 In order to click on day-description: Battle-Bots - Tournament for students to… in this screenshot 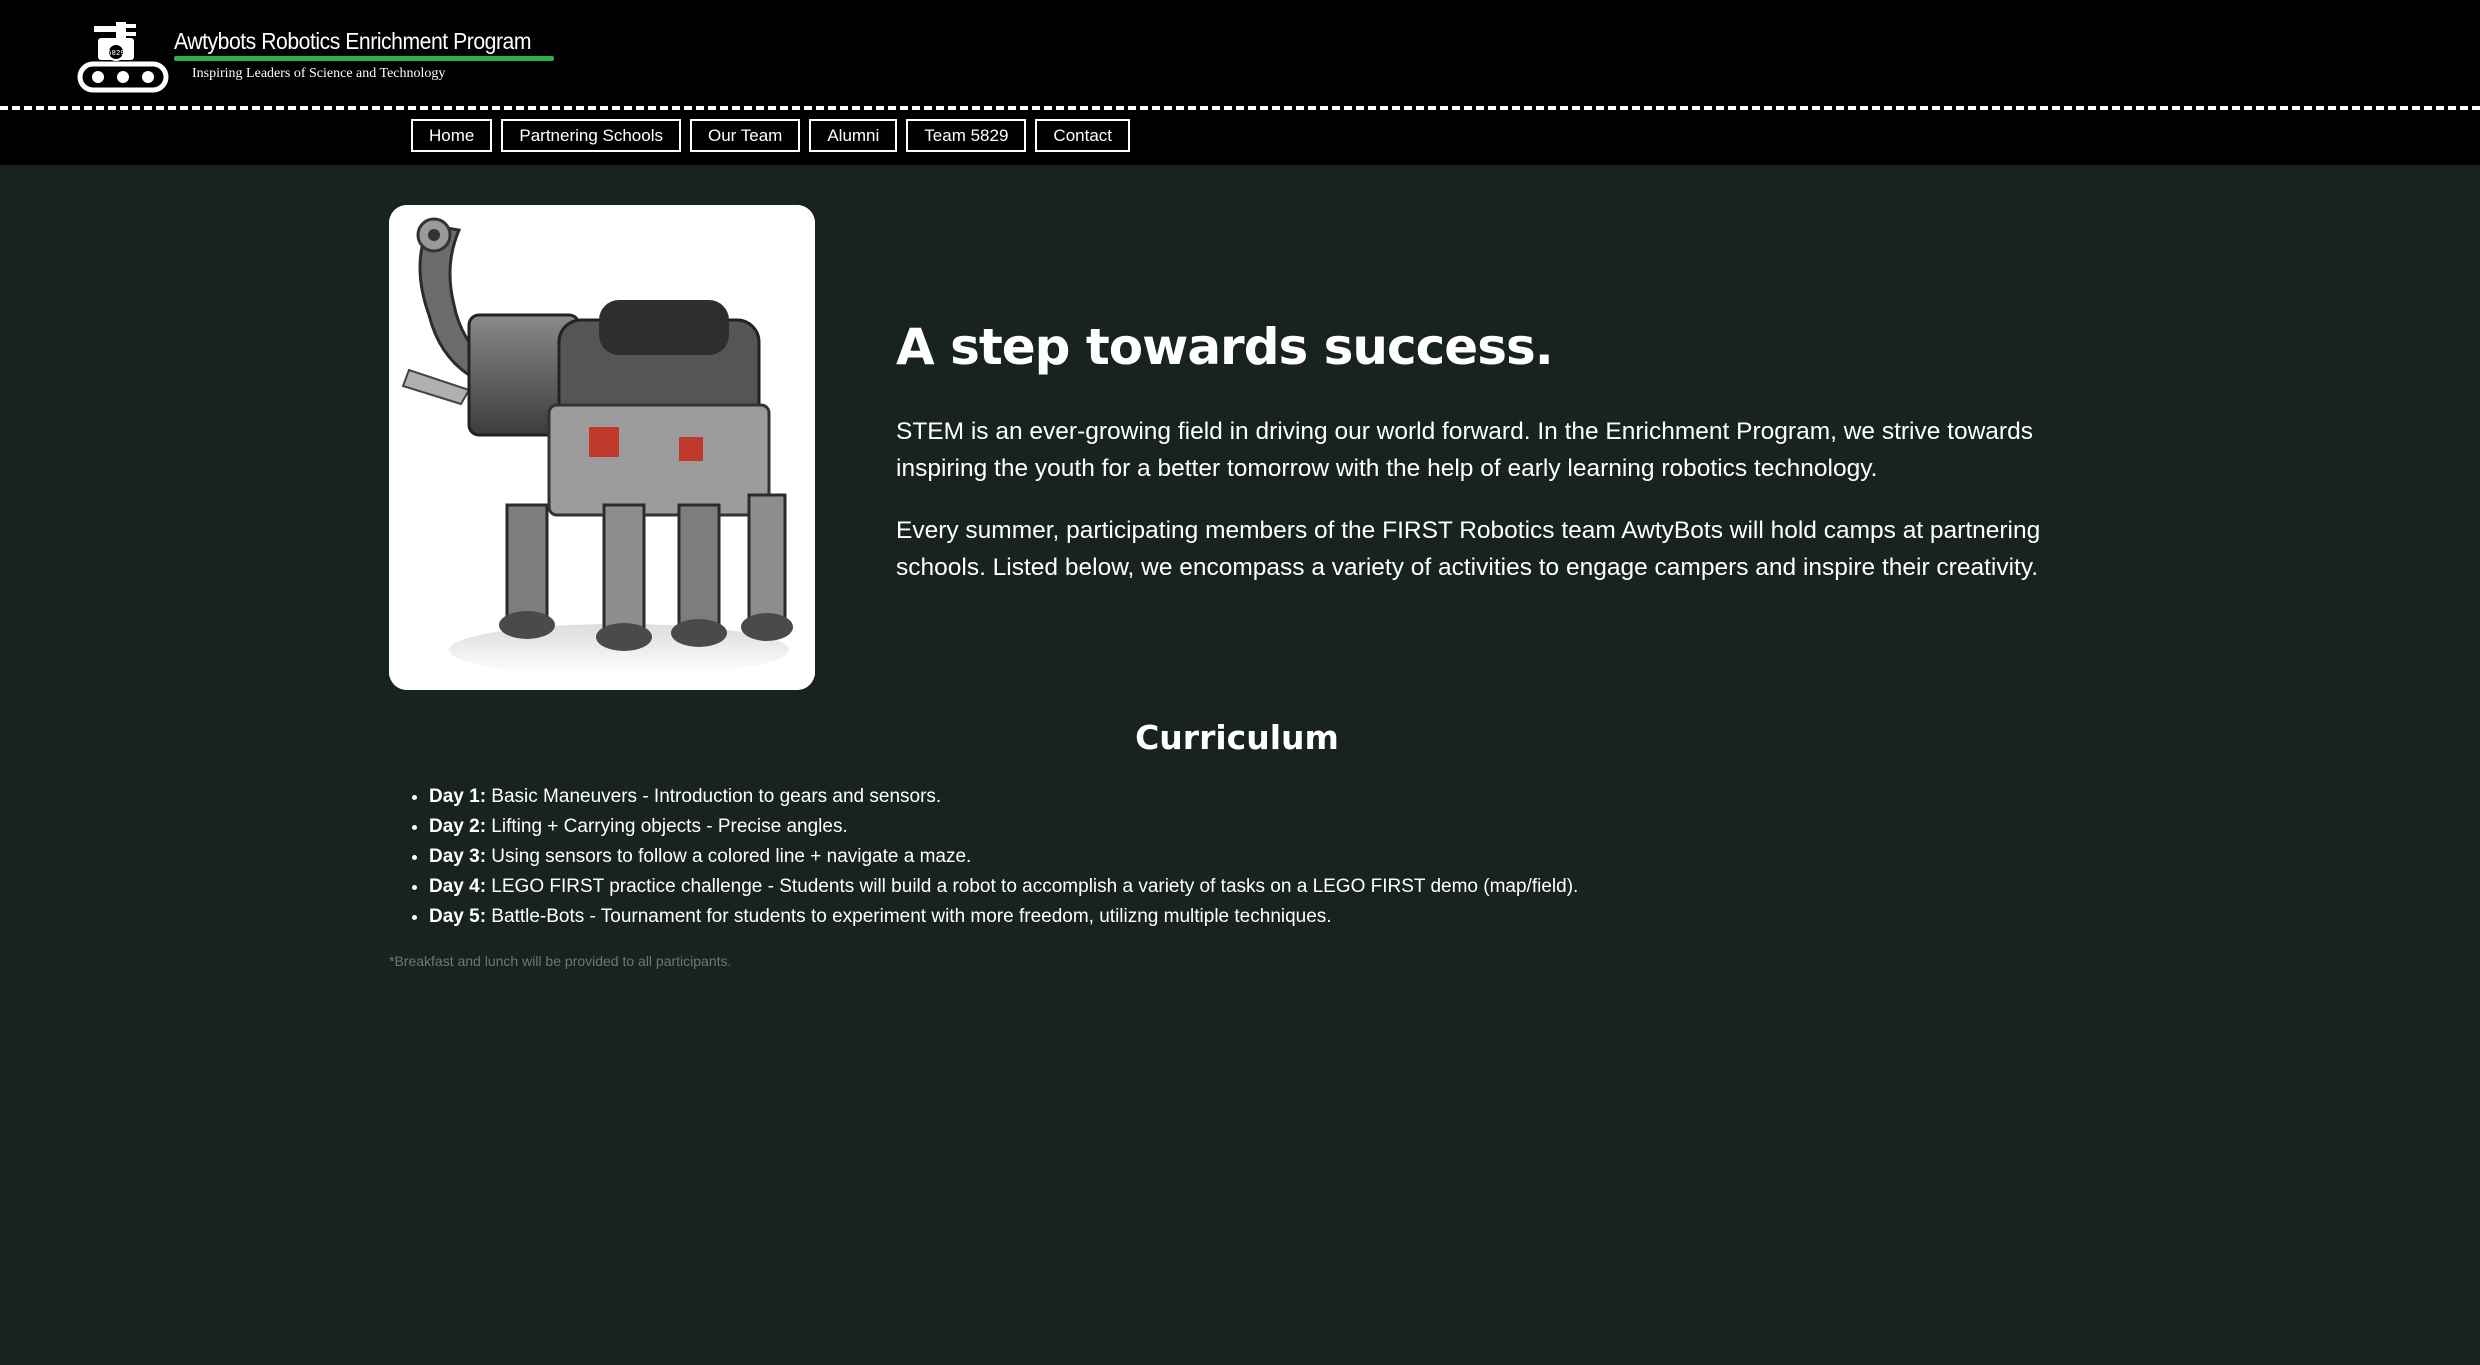, I will do `click(909, 916)`.